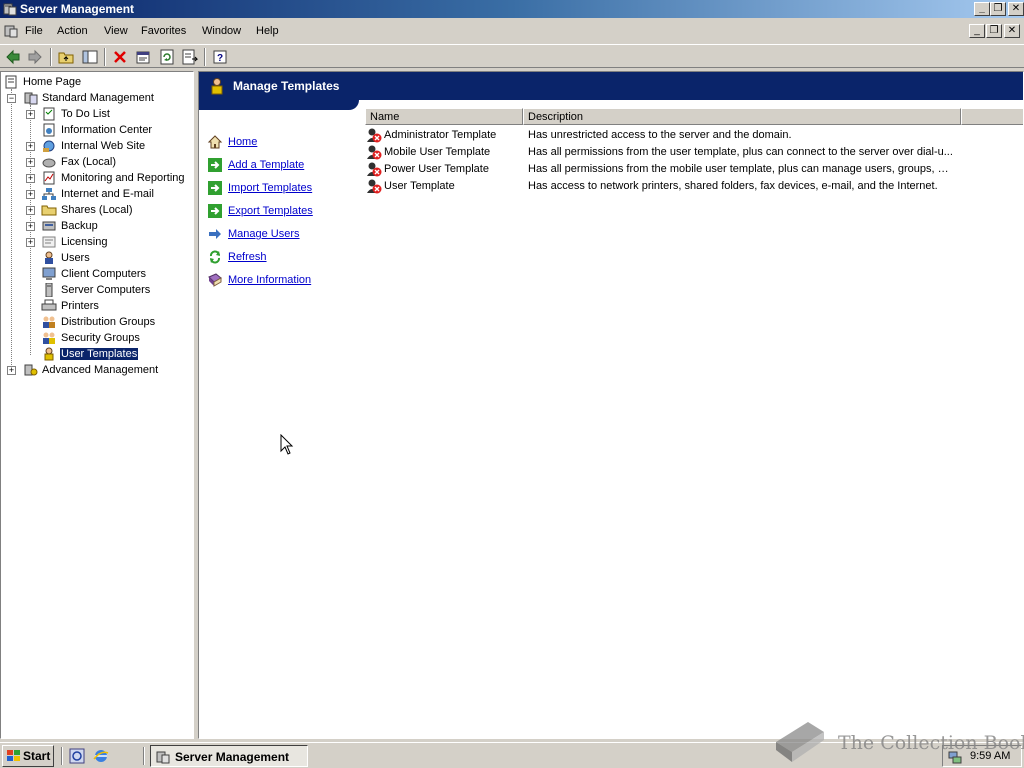 This screenshot has width=1024, height=768. What do you see at coordinates (96, 370) in the screenshot?
I see `tree-item-advanced-management: + Advanced Management` at bounding box center [96, 370].